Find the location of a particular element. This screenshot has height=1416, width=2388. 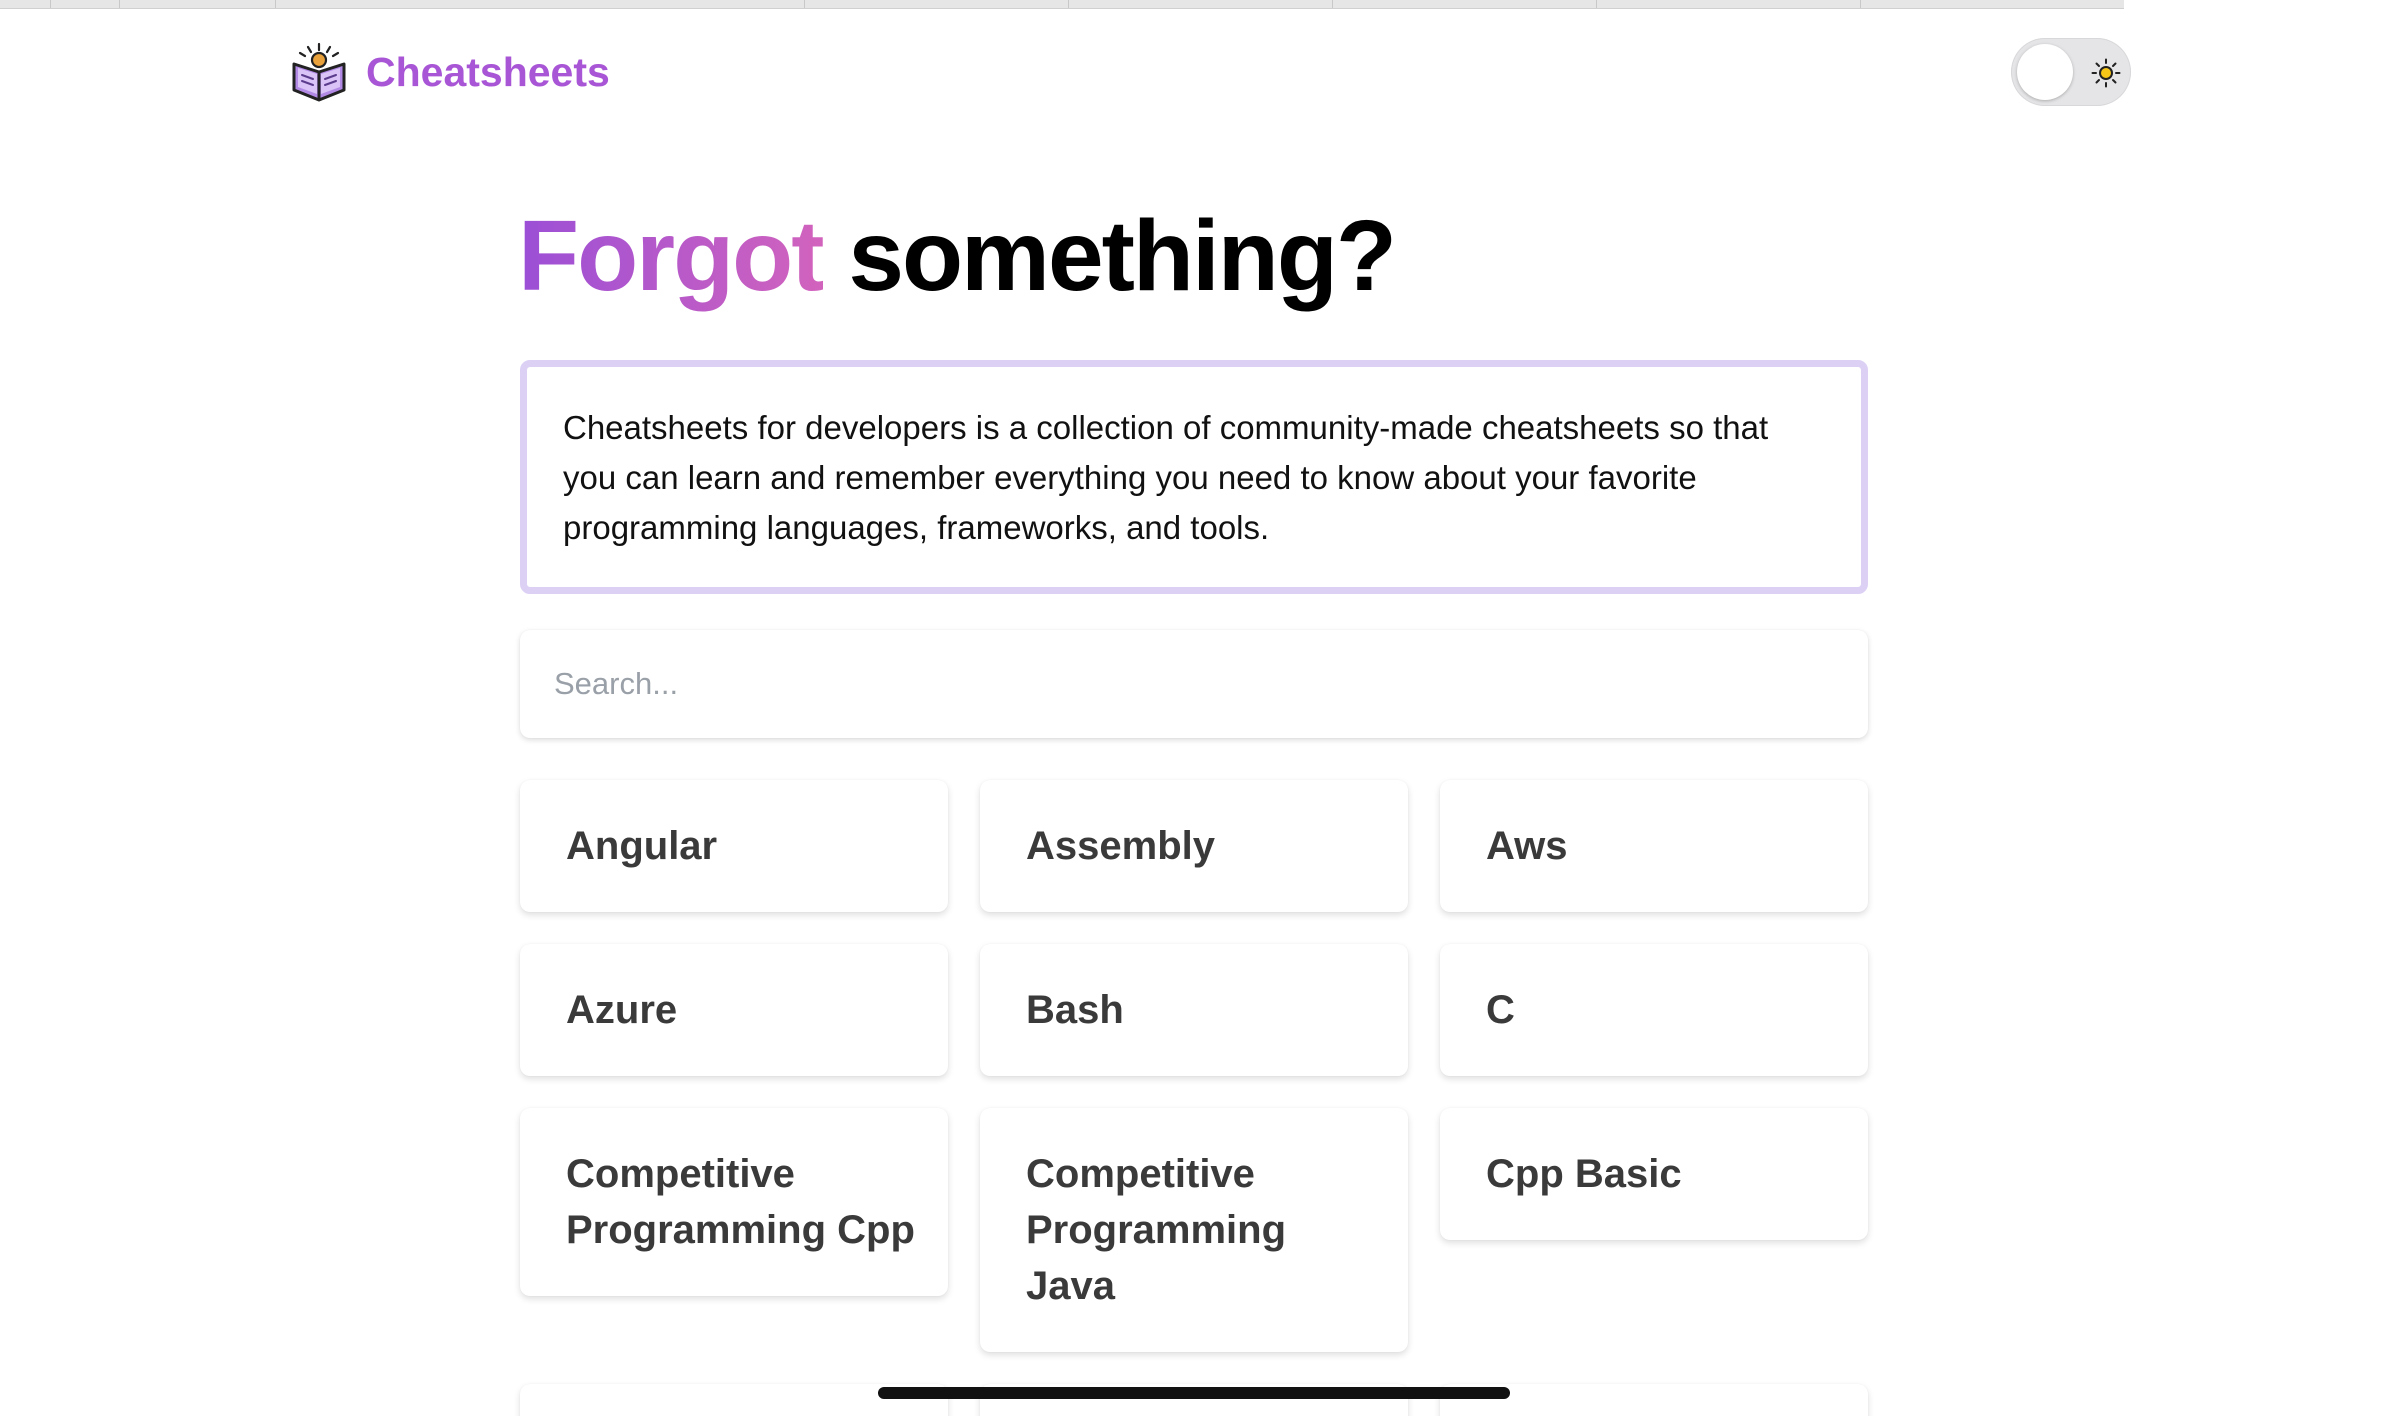

search-box is located at coordinates (1194, 684).